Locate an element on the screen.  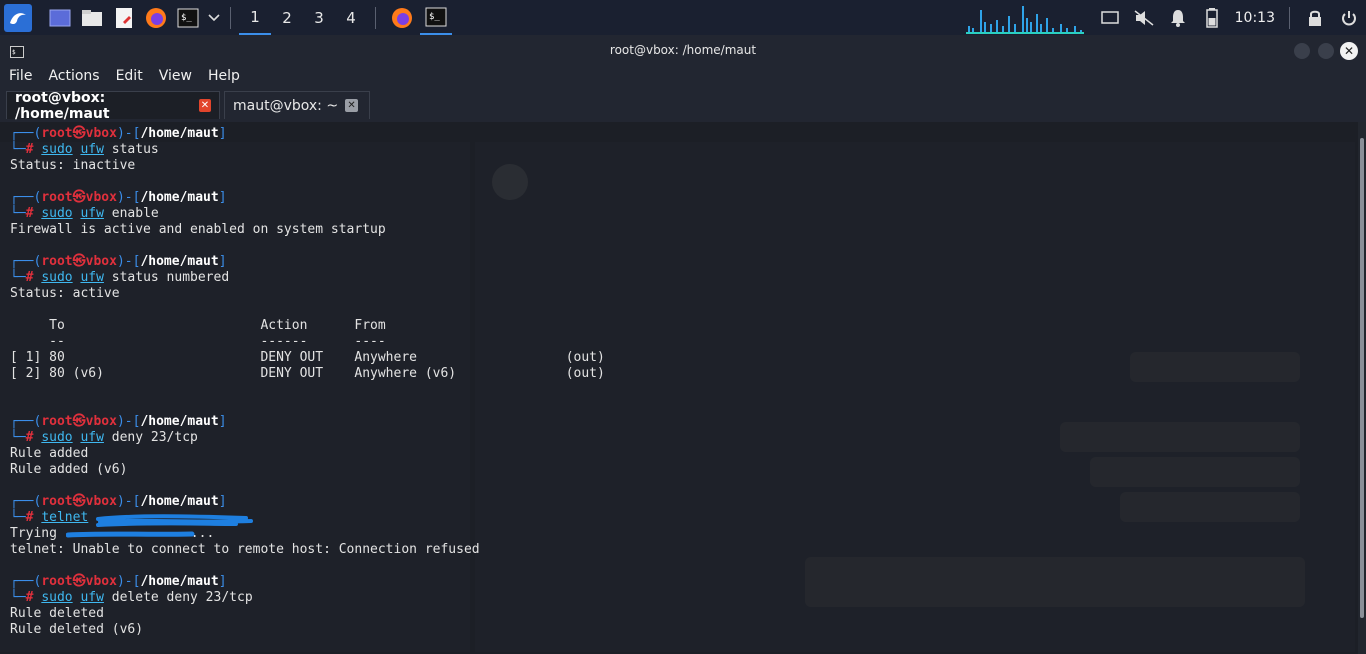
command-args: deny 23/tcp is located at coordinates (154, 437).